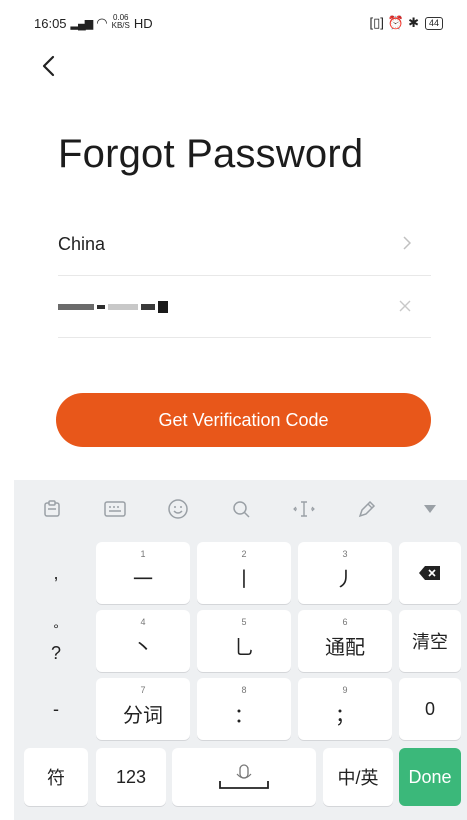 The height and width of the screenshot is (820, 467). I want to click on page-title: Forgot Password, so click(211, 154).